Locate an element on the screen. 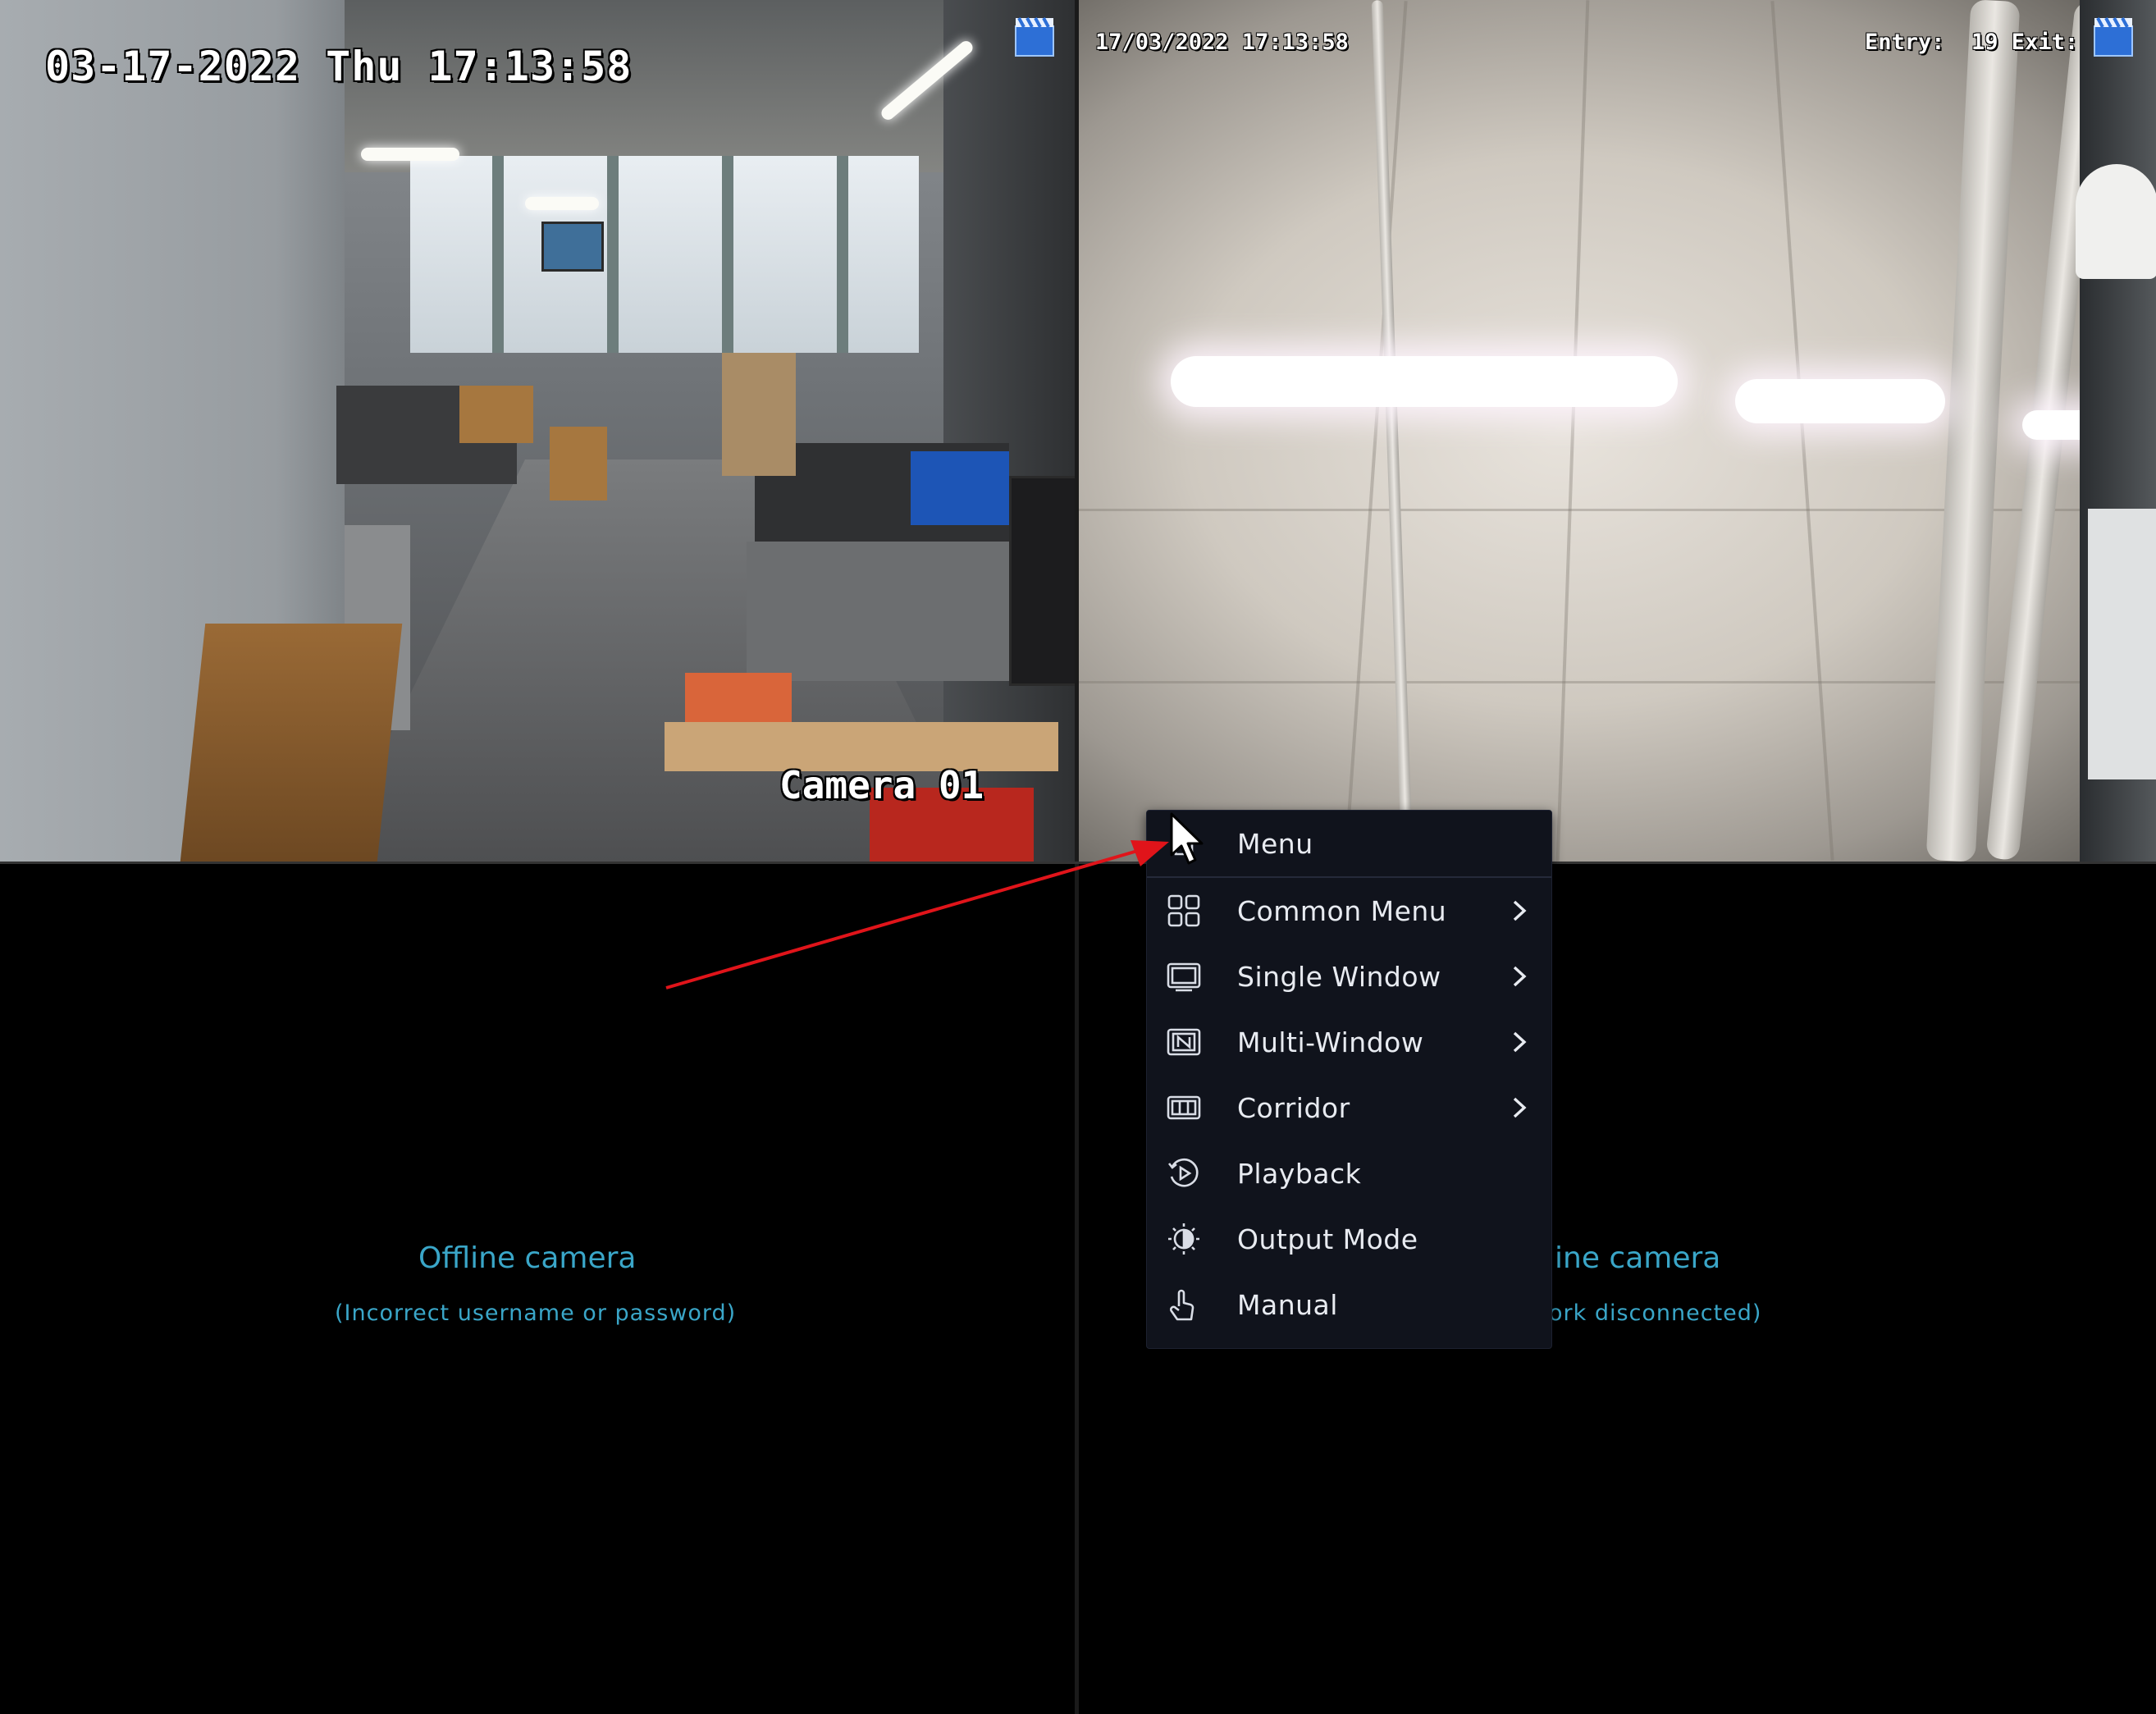 The width and height of the screenshot is (2156, 1714). menu-item-common-menu: Common Menu is located at coordinates (1349, 911).